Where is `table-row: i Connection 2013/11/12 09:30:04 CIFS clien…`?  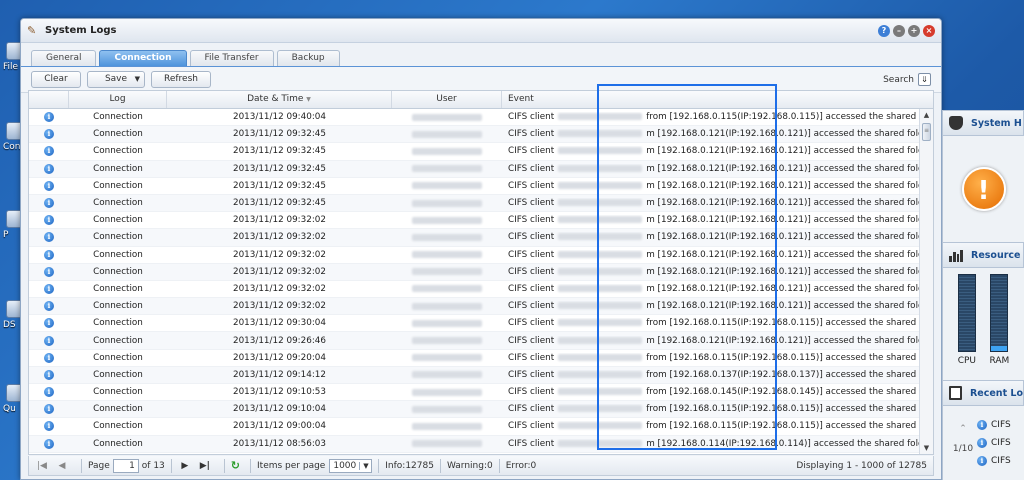
table-row: i Connection 2013/11/12 09:30:04 CIFS clien… is located at coordinates (481, 324).